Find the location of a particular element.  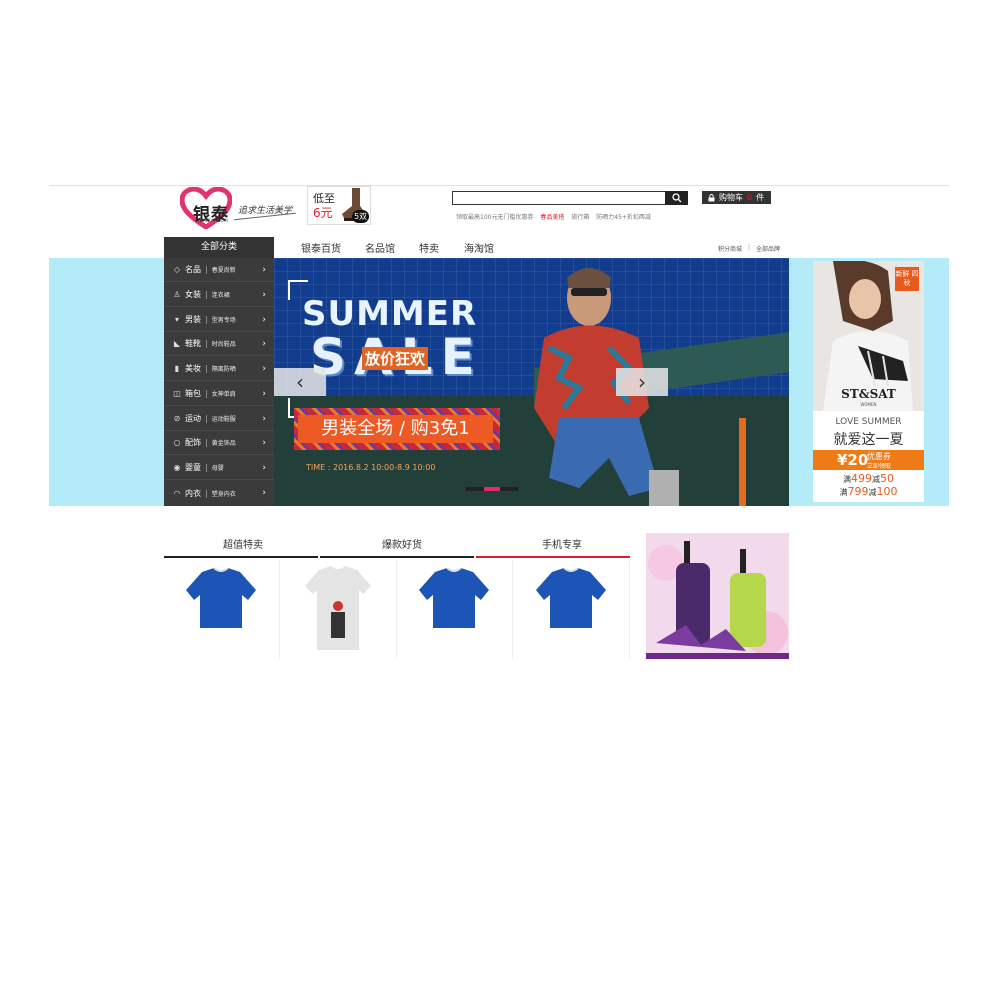

points-mall-link: 积分商城 is located at coordinates (730, 248).